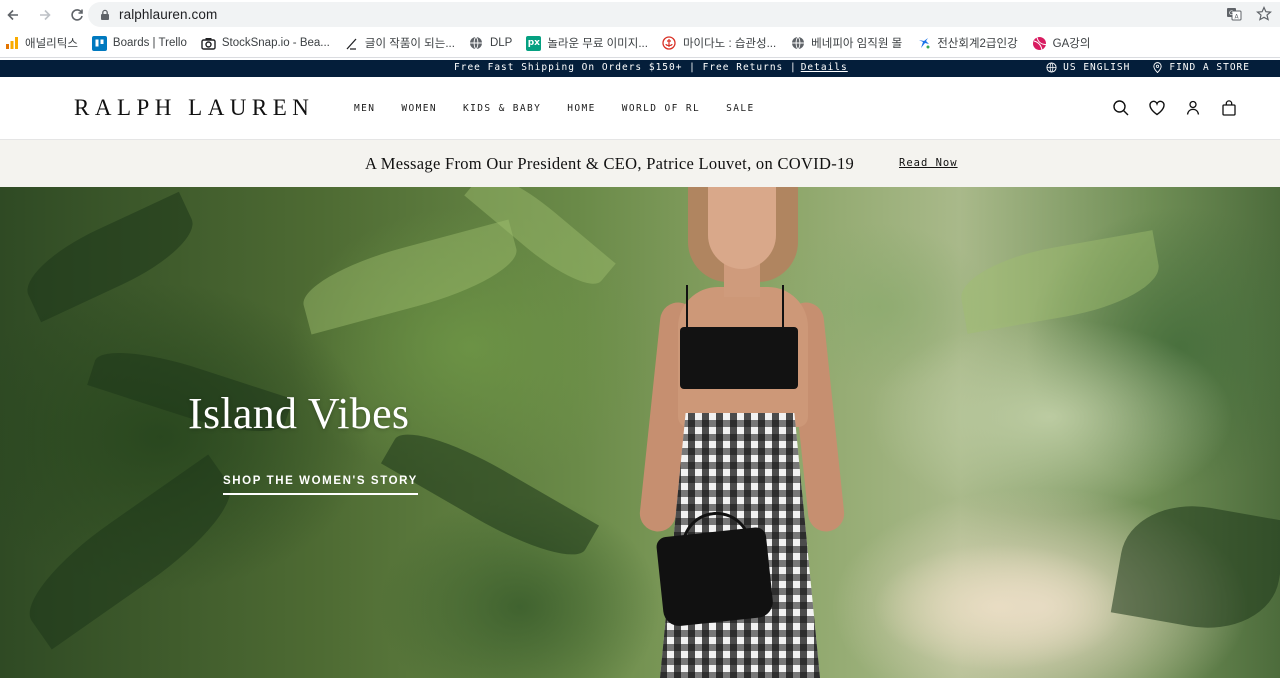  Describe the element at coordinates (364, 108) in the screenshot. I see `nav-men: MEN` at that location.